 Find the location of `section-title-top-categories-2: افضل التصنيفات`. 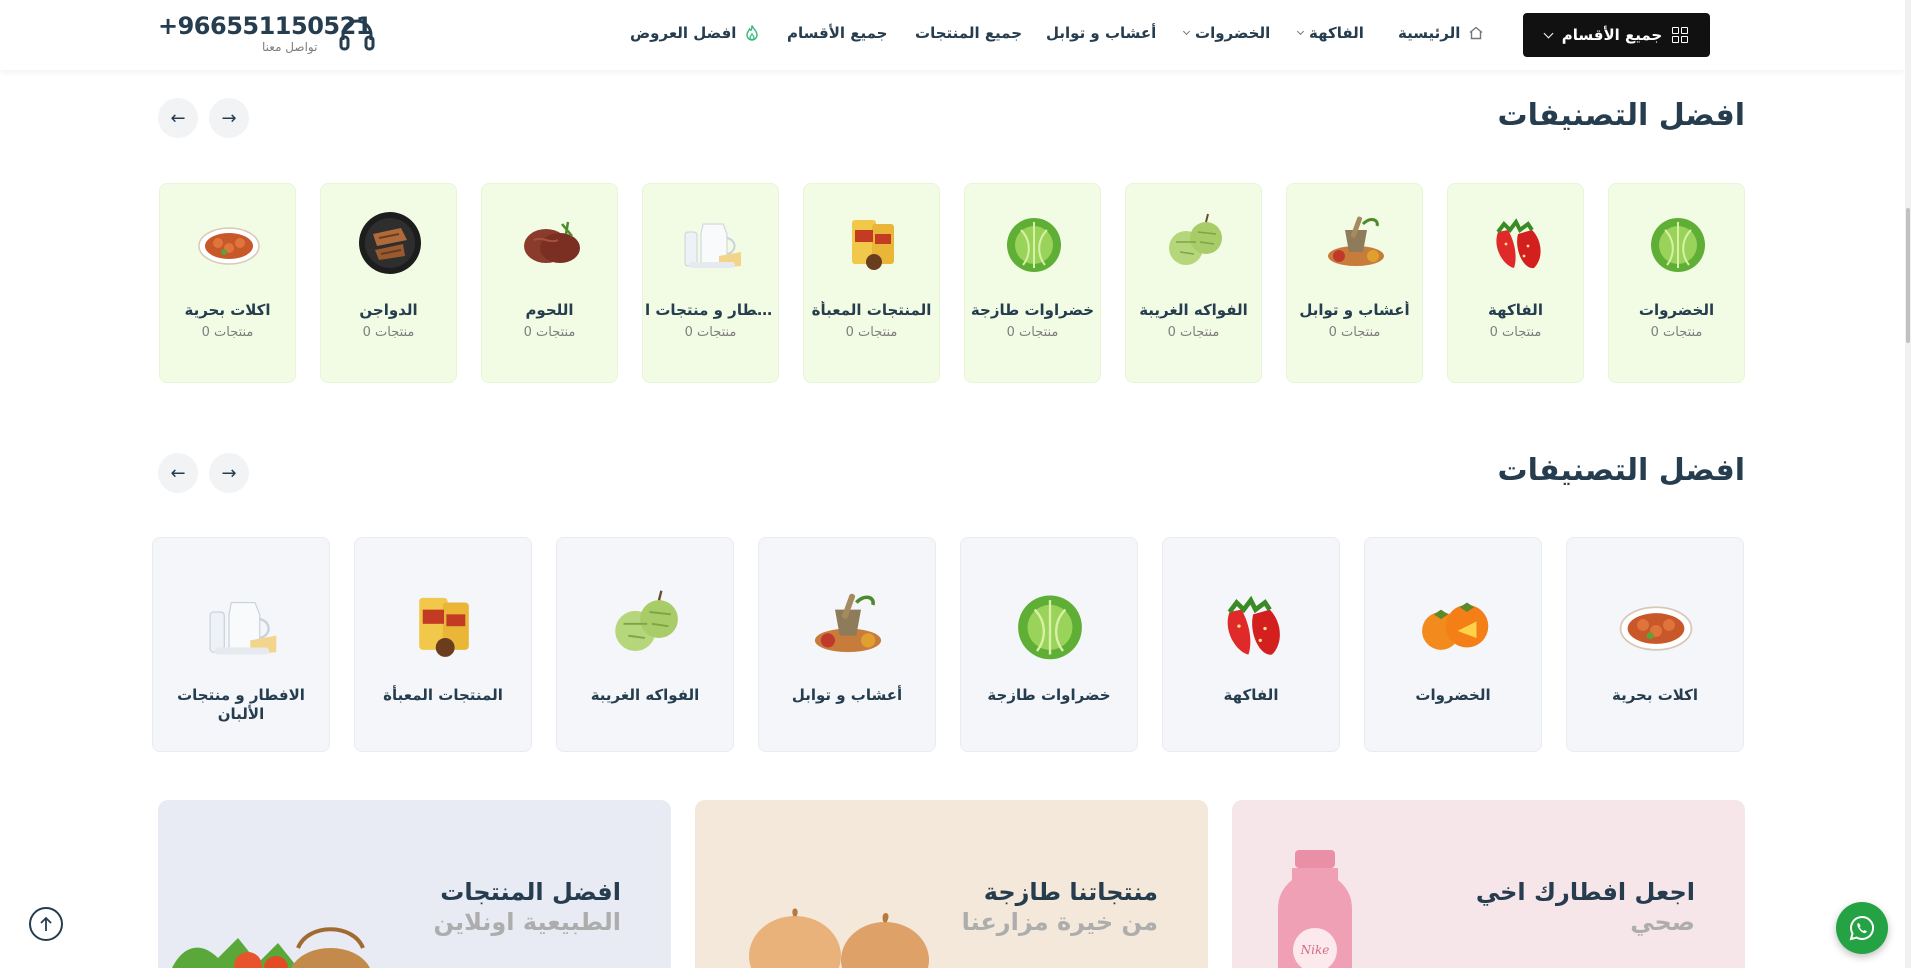

section-title-top-categories-2: افضل التصنيفات is located at coordinates (1621, 470).